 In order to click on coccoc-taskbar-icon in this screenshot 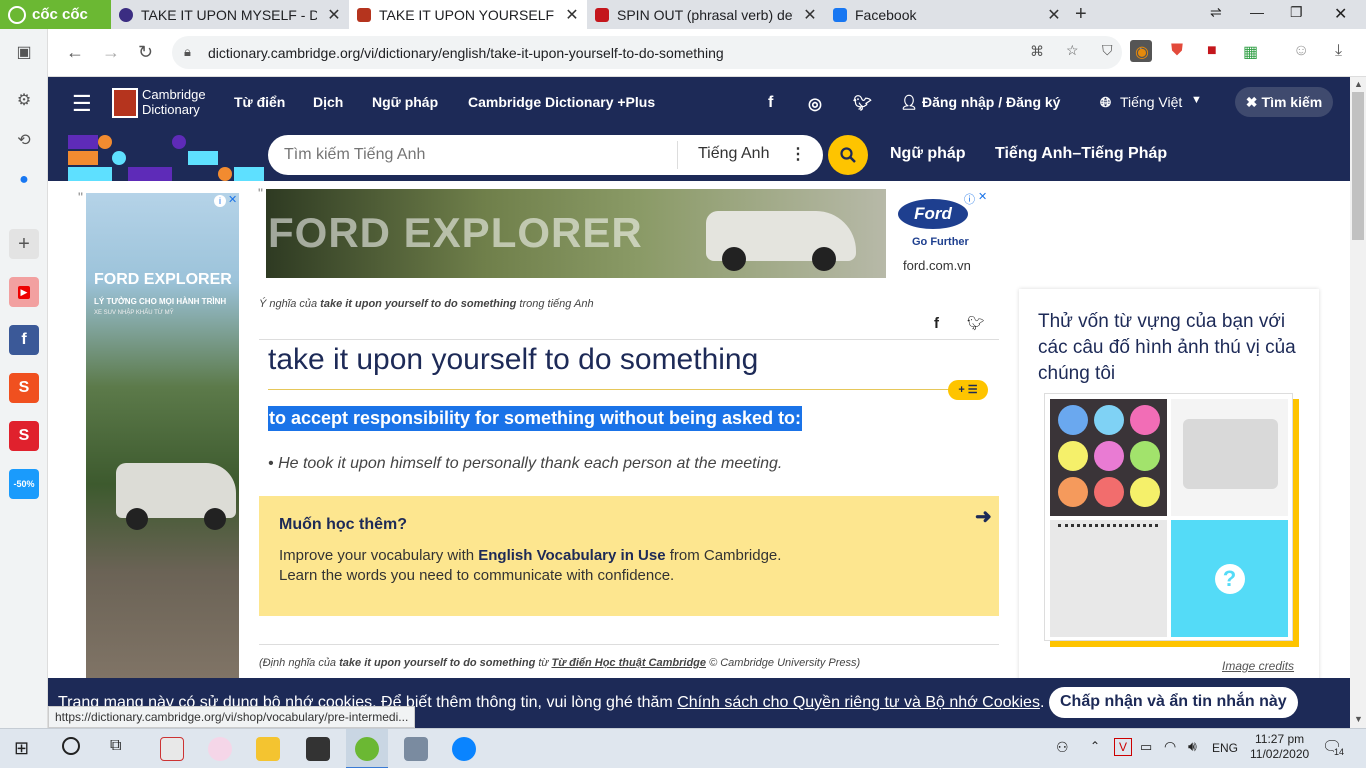, I will do `click(367, 749)`.